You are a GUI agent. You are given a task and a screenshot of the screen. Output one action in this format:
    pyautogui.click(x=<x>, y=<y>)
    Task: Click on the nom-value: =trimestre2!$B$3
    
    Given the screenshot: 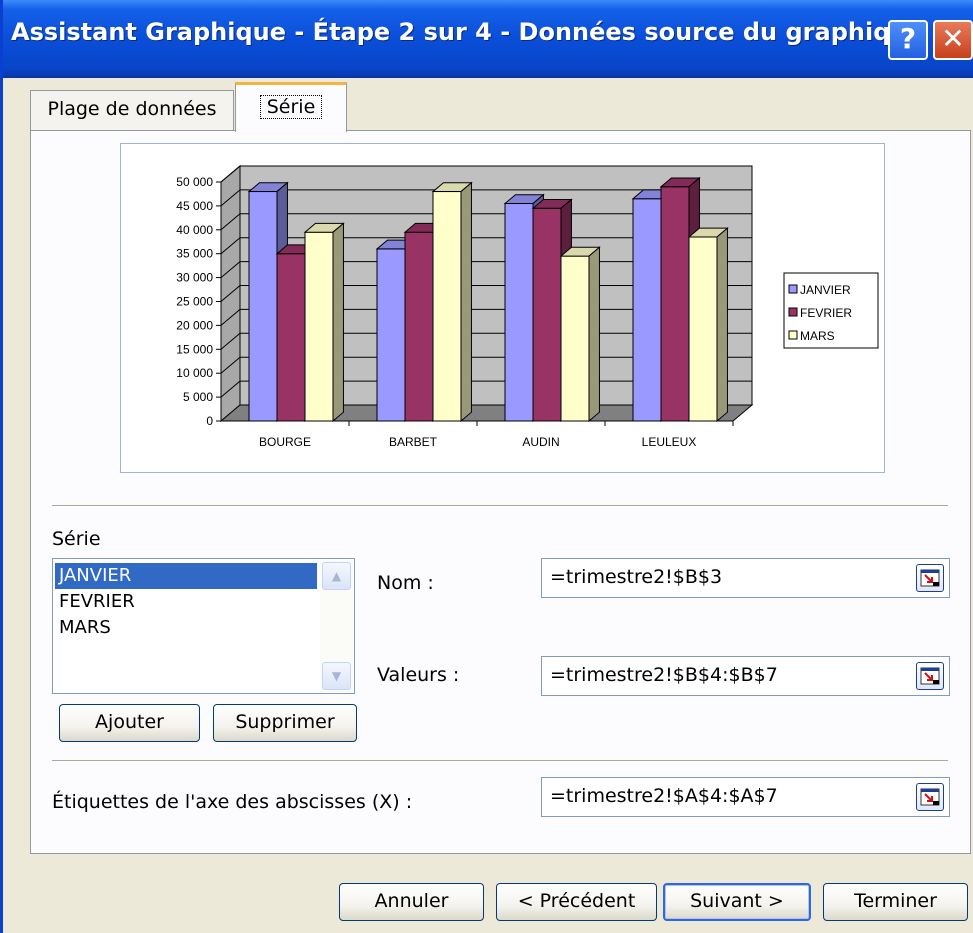 What is the action you would take?
    pyautogui.click(x=636, y=577)
    